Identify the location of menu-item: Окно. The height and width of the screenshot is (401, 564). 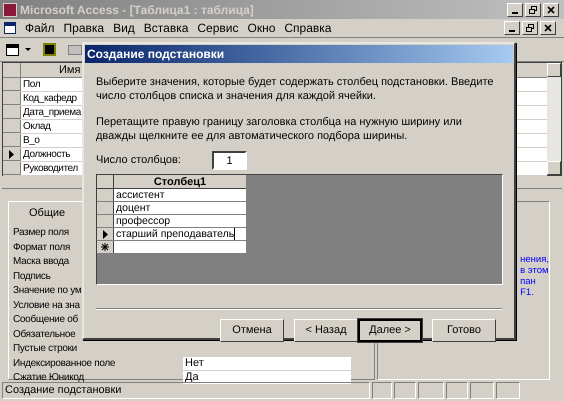
(261, 28).